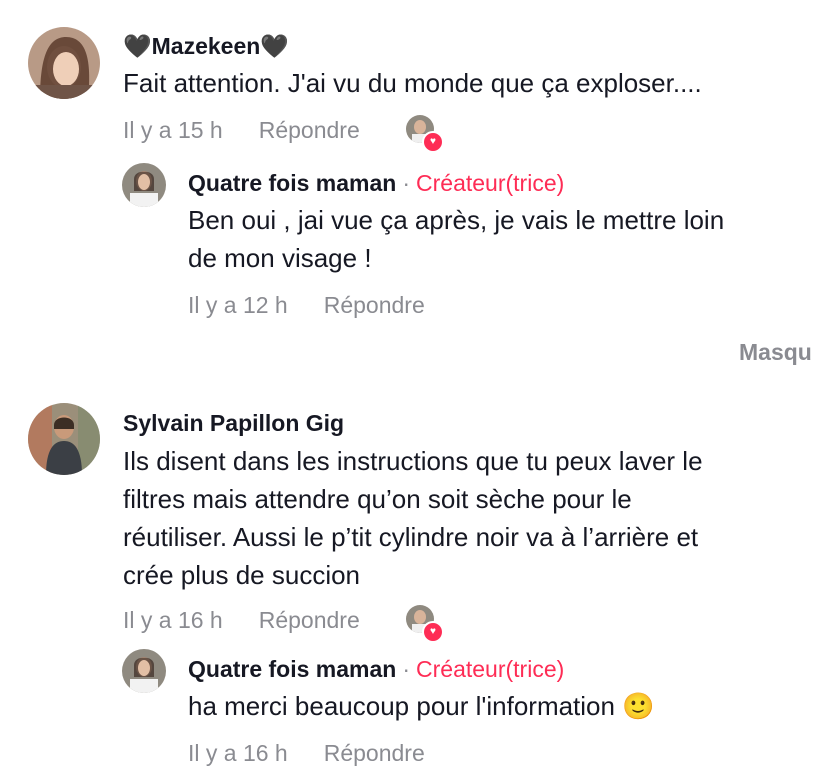 This screenshot has width=816, height=782. What do you see at coordinates (238, 753) in the screenshot?
I see `reply-timestamp: Il y a 16 h` at bounding box center [238, 753].